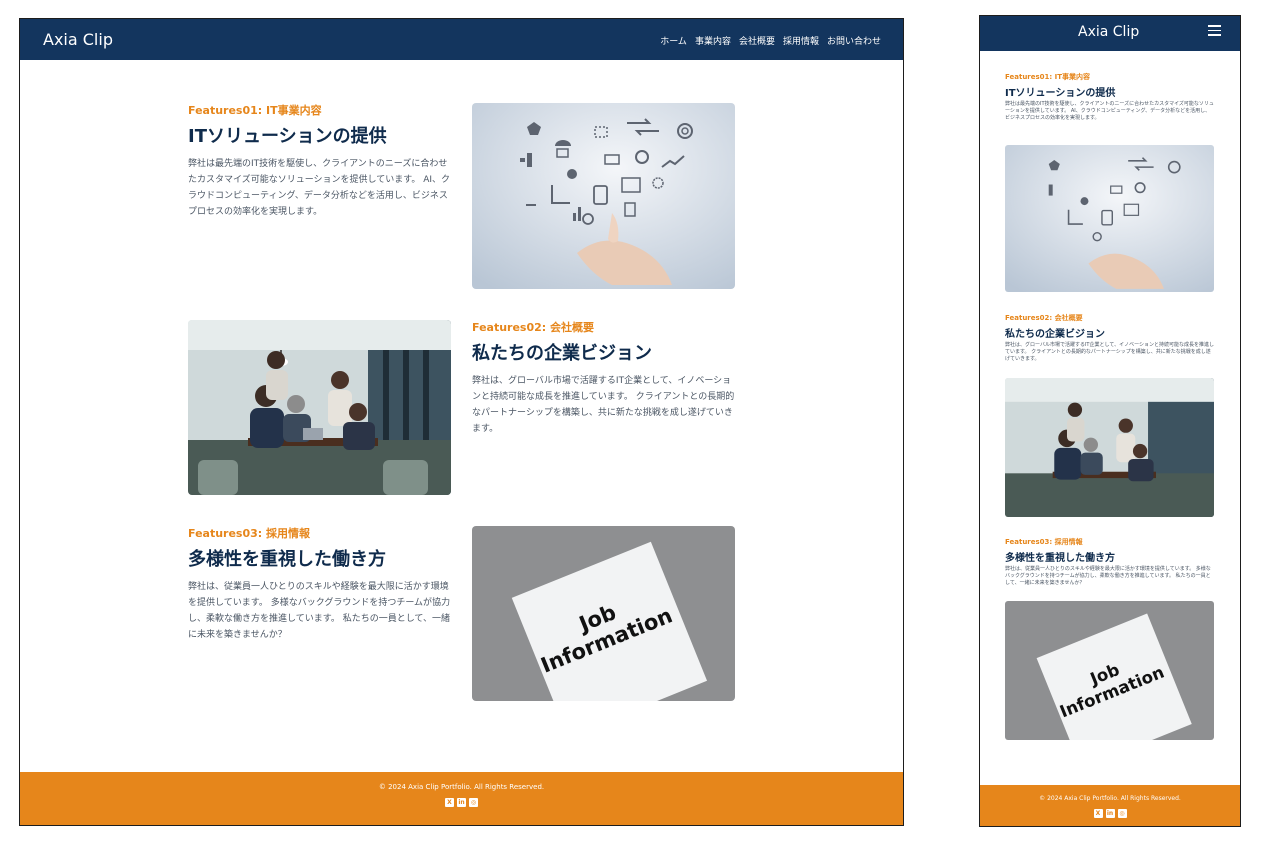 The height and width of the screenshot is (842, 1266). I want to click on nav-contact: お問い合わせ, so click(854, 40).